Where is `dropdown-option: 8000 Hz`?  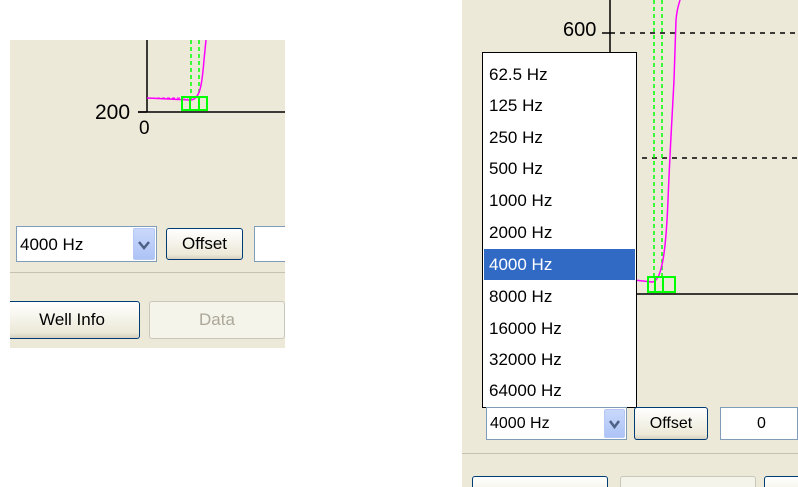 dropdown-option: 8000 Hz is located at coordinates (559, 296).